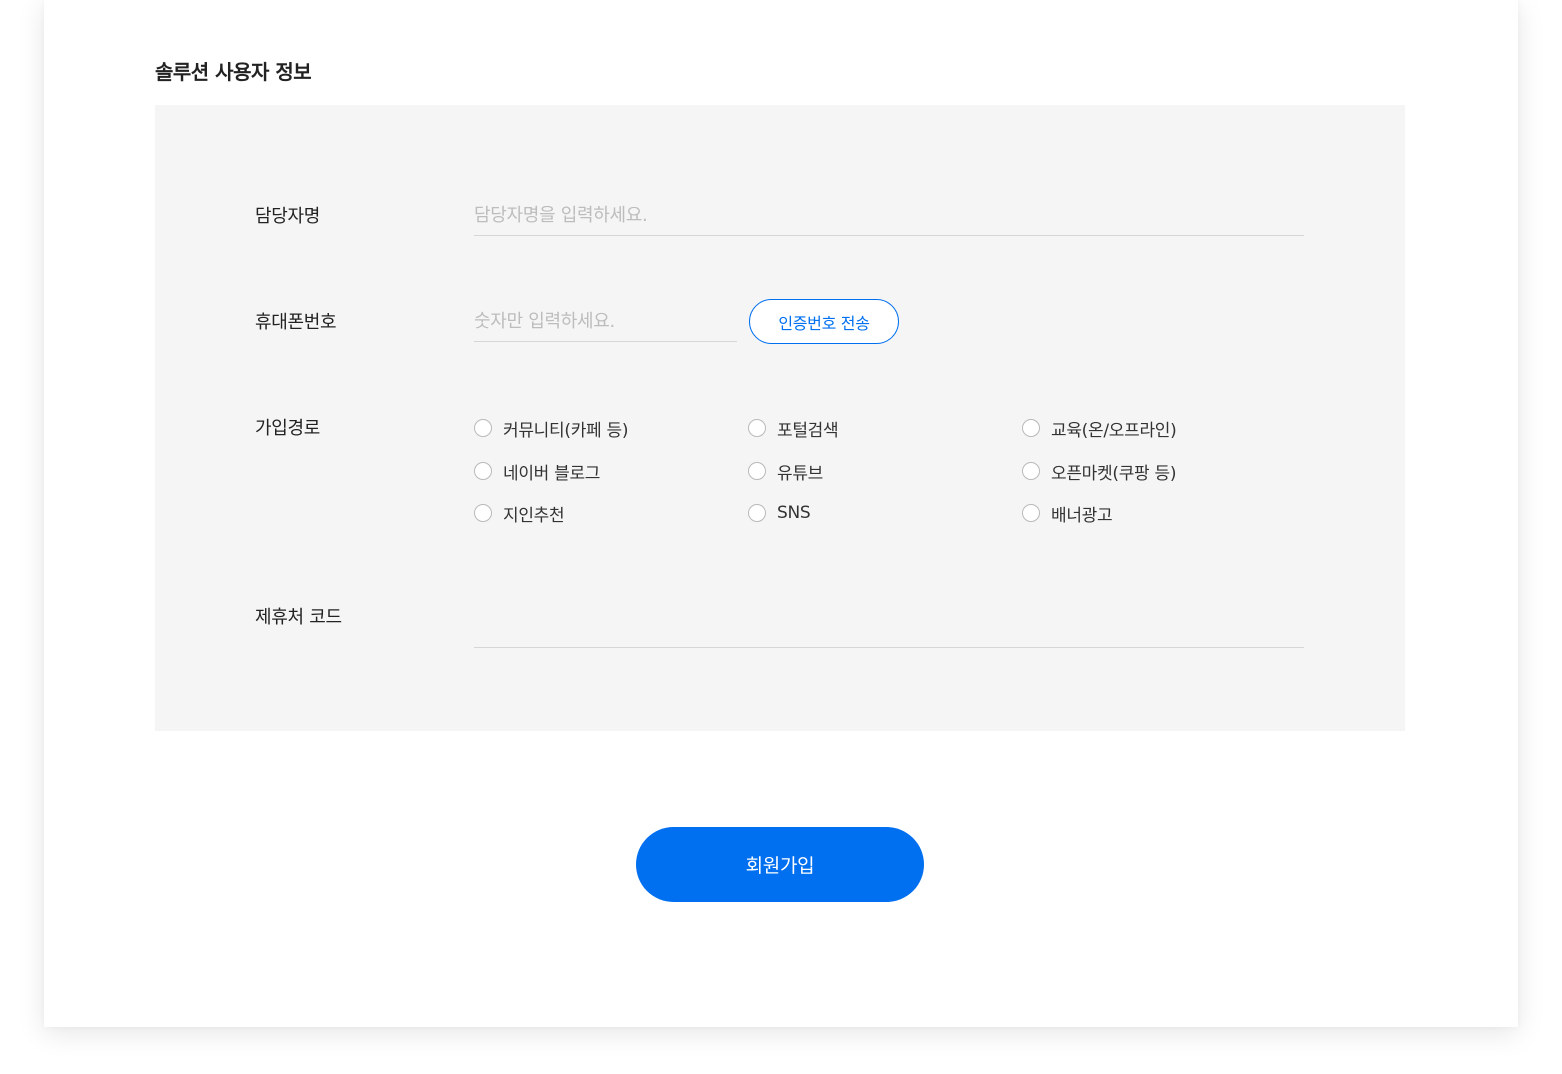 This screenshot has height=1074, width=1562. I want to click on signup-path-option-community: 커뮤니티(카페 등), so click(551, 428).